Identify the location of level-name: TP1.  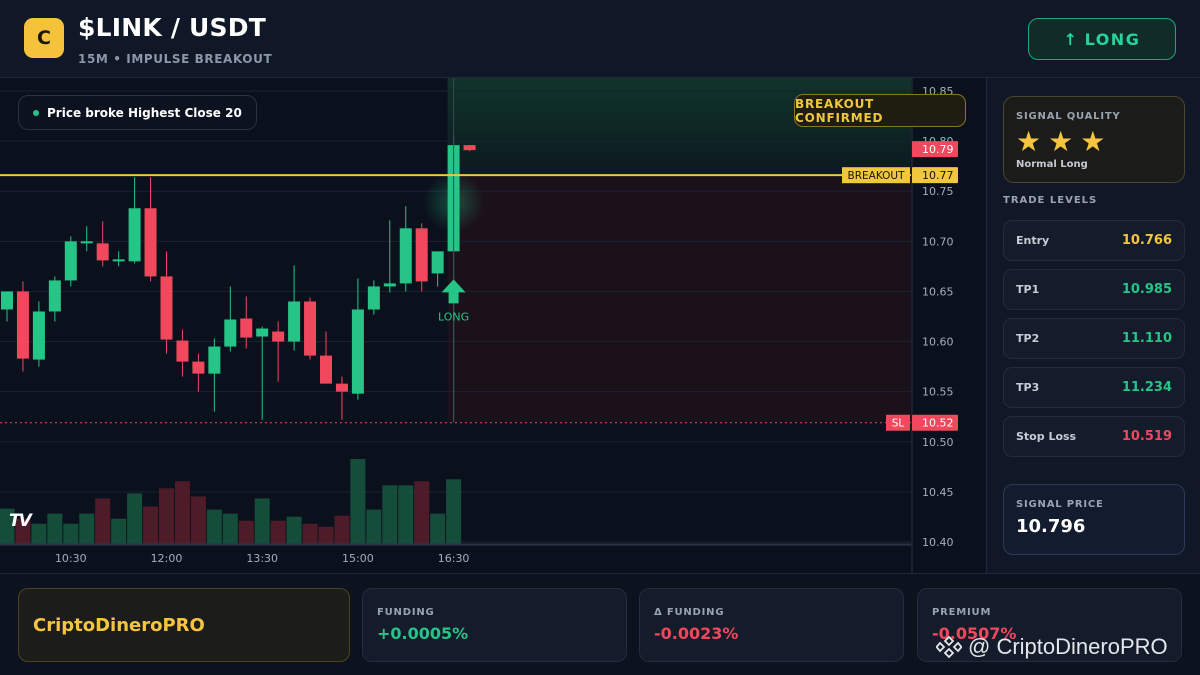
(1028, 289).